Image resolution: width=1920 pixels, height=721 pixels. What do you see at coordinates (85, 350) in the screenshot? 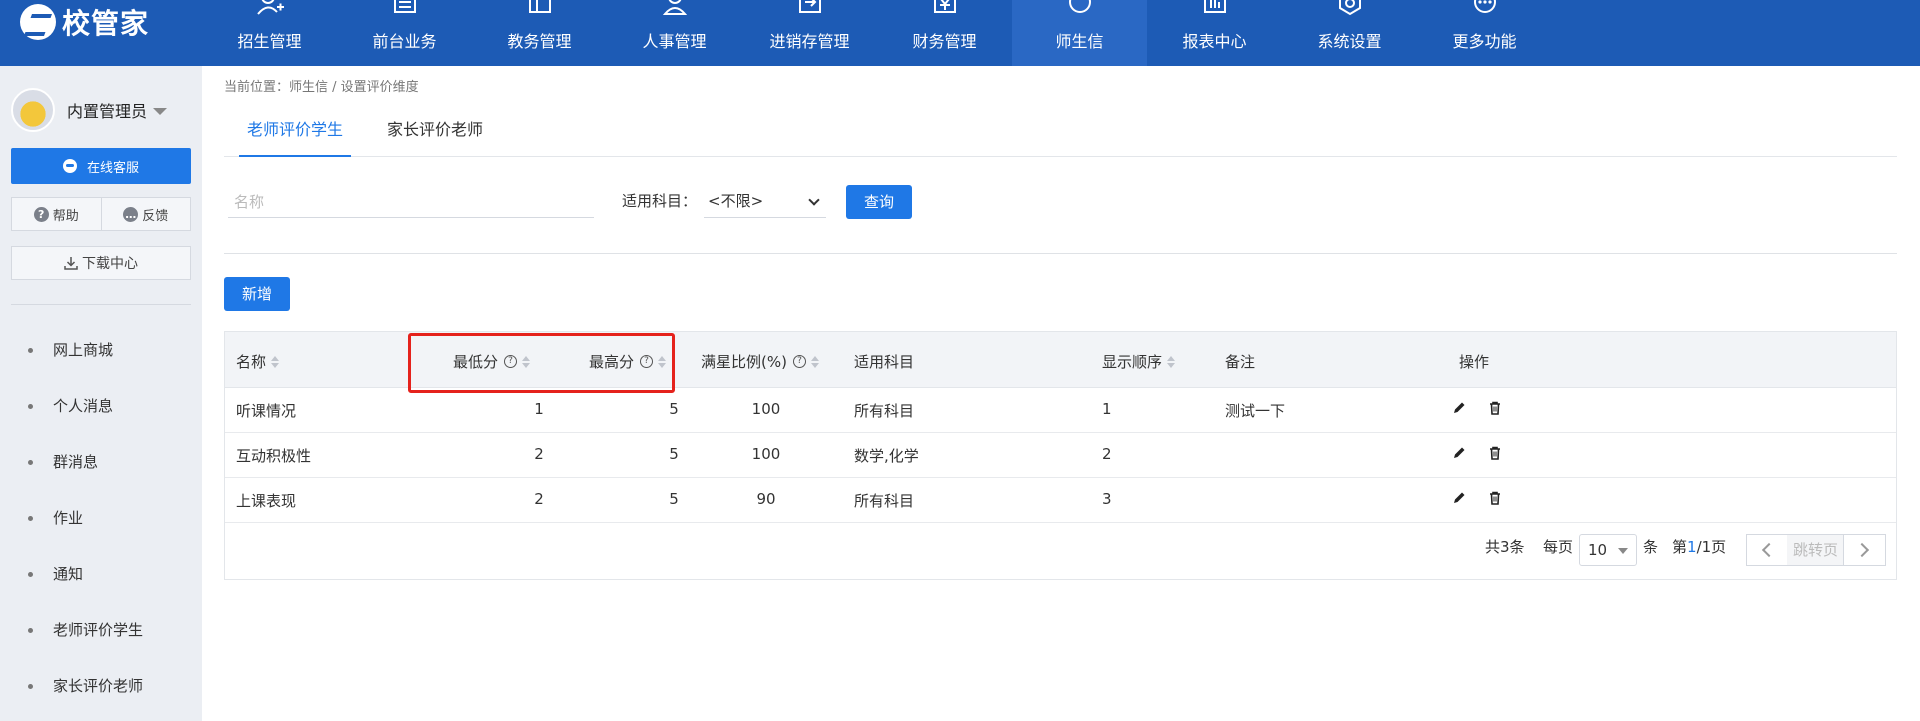
I see `sidebar-item-online-mall: 网上商城` at bounding box center [85, 350].